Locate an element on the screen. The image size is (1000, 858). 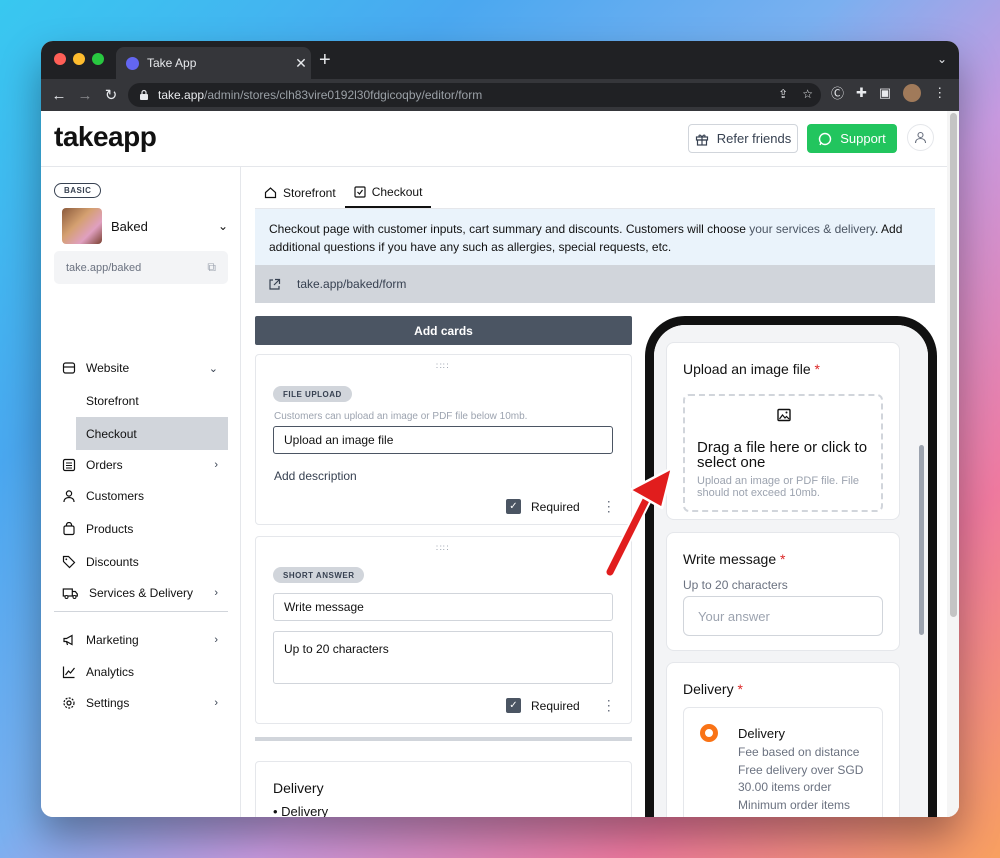
external-link-icon: ⧉ is located at coordinates (211, 267).